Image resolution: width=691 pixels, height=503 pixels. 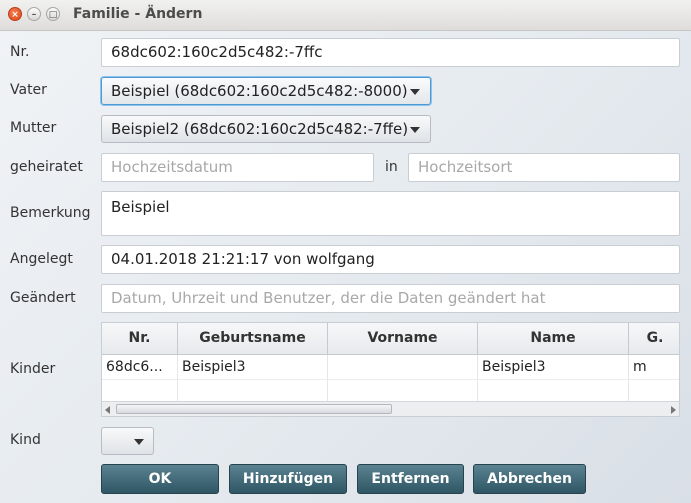 What do you see at coordinates (260, 129) in the screenshot?
I see `mutter-combo-value: Beispiel2 (68dc602:160c2d5c482:-7ffe)` at bounding box center [260, 129].